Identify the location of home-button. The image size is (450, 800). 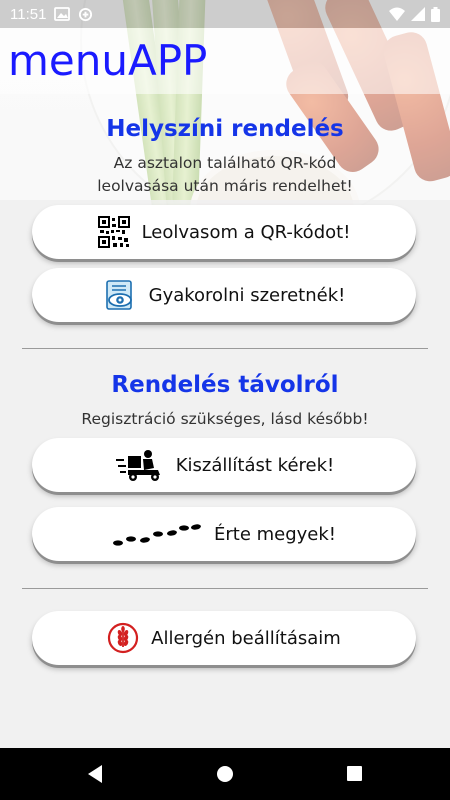
(225, 774).